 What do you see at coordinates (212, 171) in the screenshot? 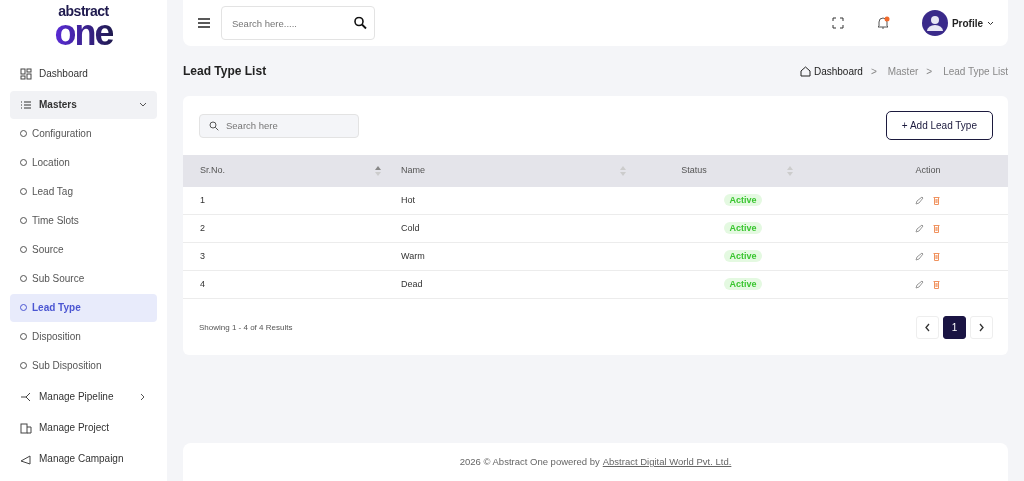
I see `column-header: Sr.No.` at bounding box center [212, 171].